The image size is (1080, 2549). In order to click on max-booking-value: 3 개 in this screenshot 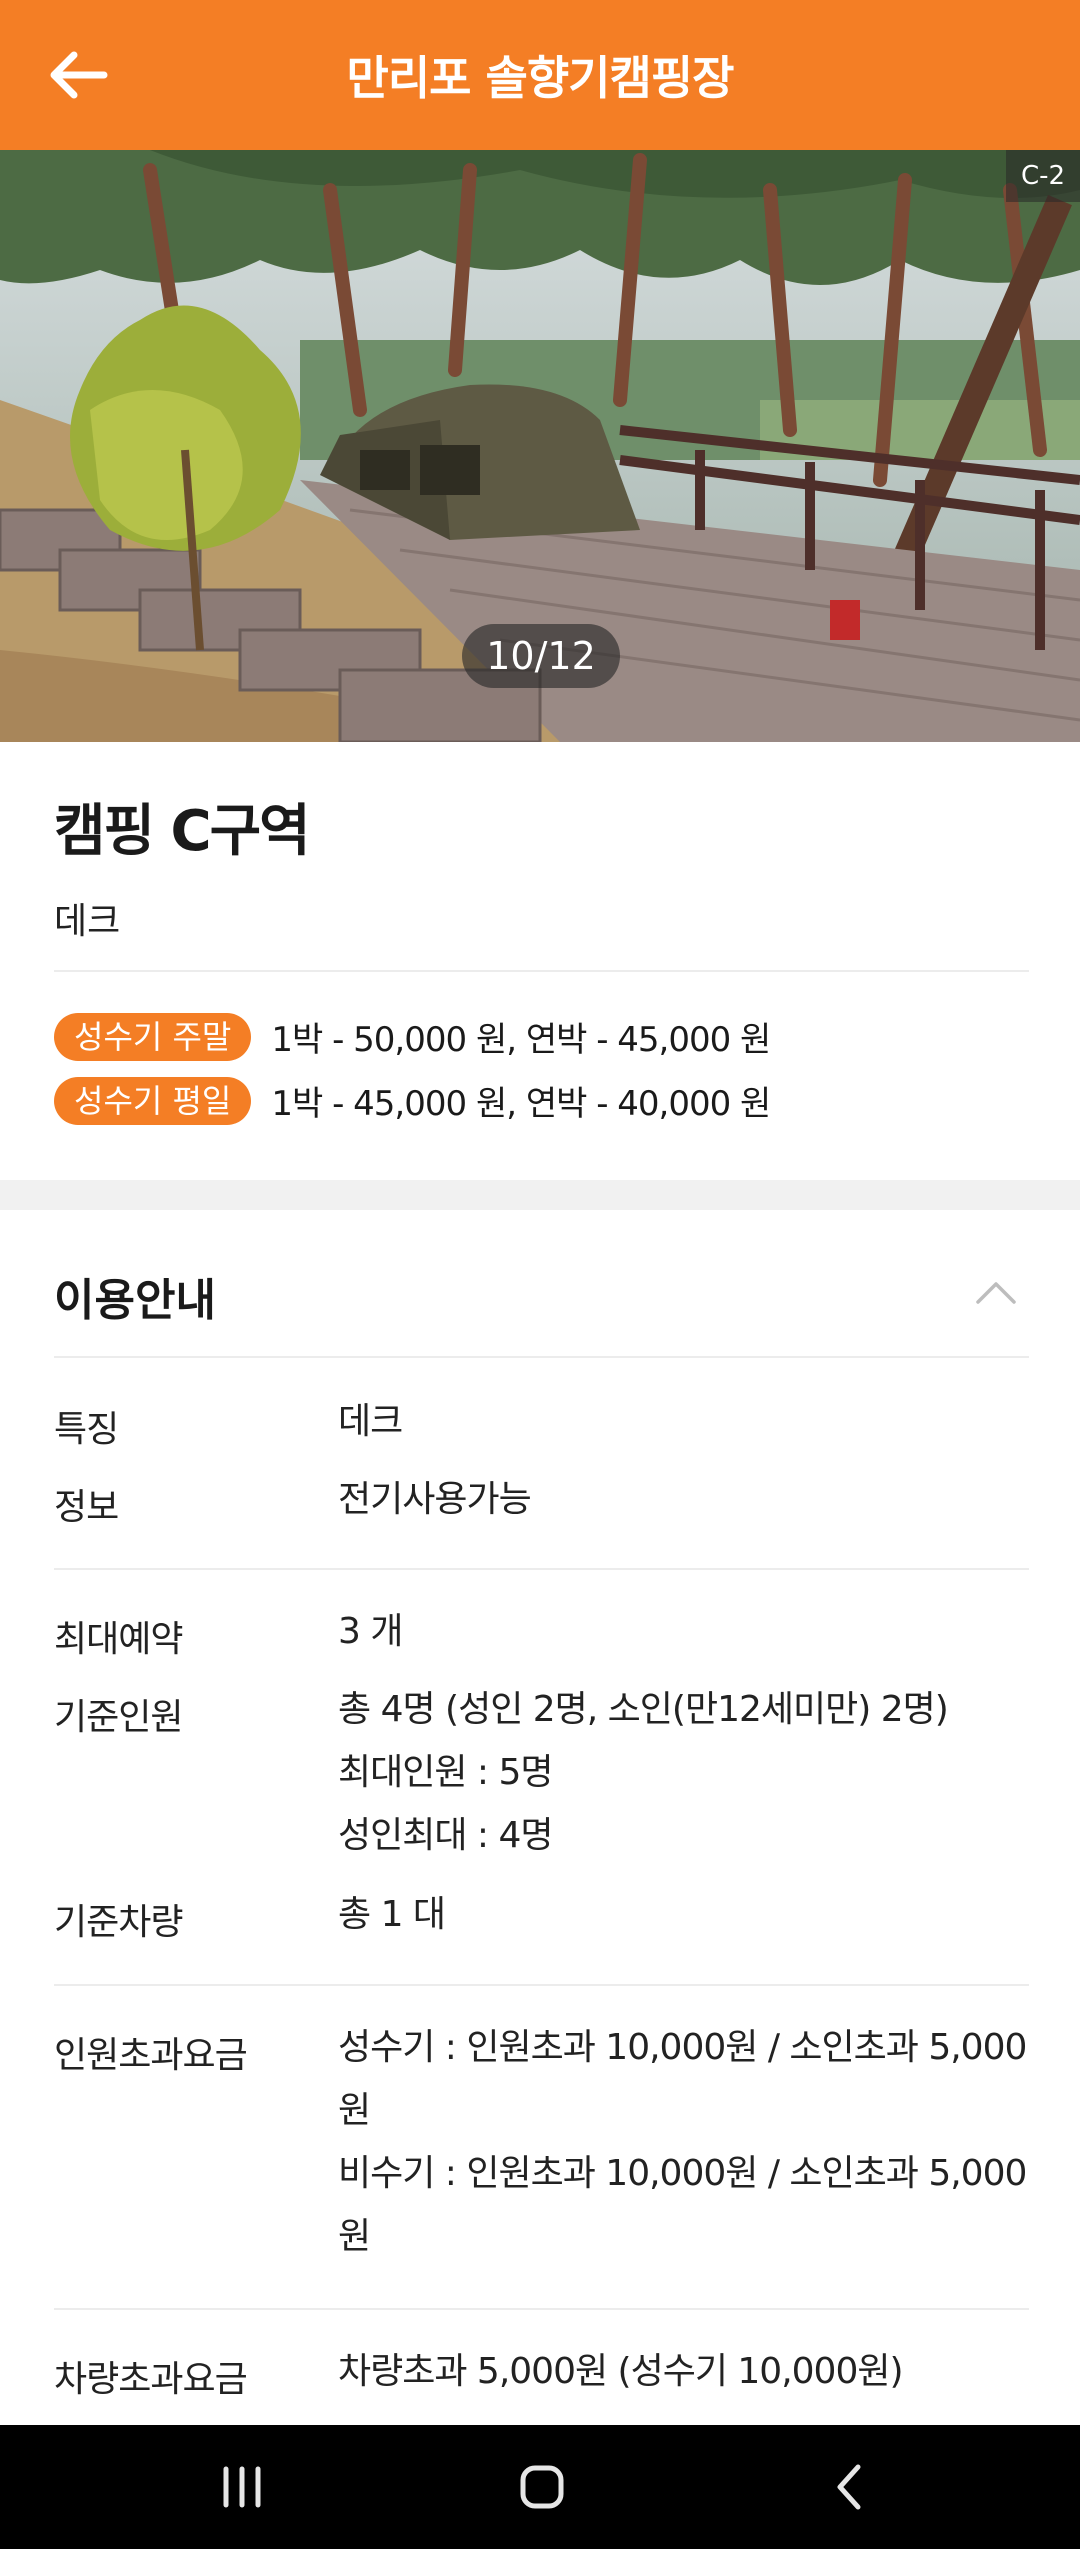, I will do `click(370, 1631)`.